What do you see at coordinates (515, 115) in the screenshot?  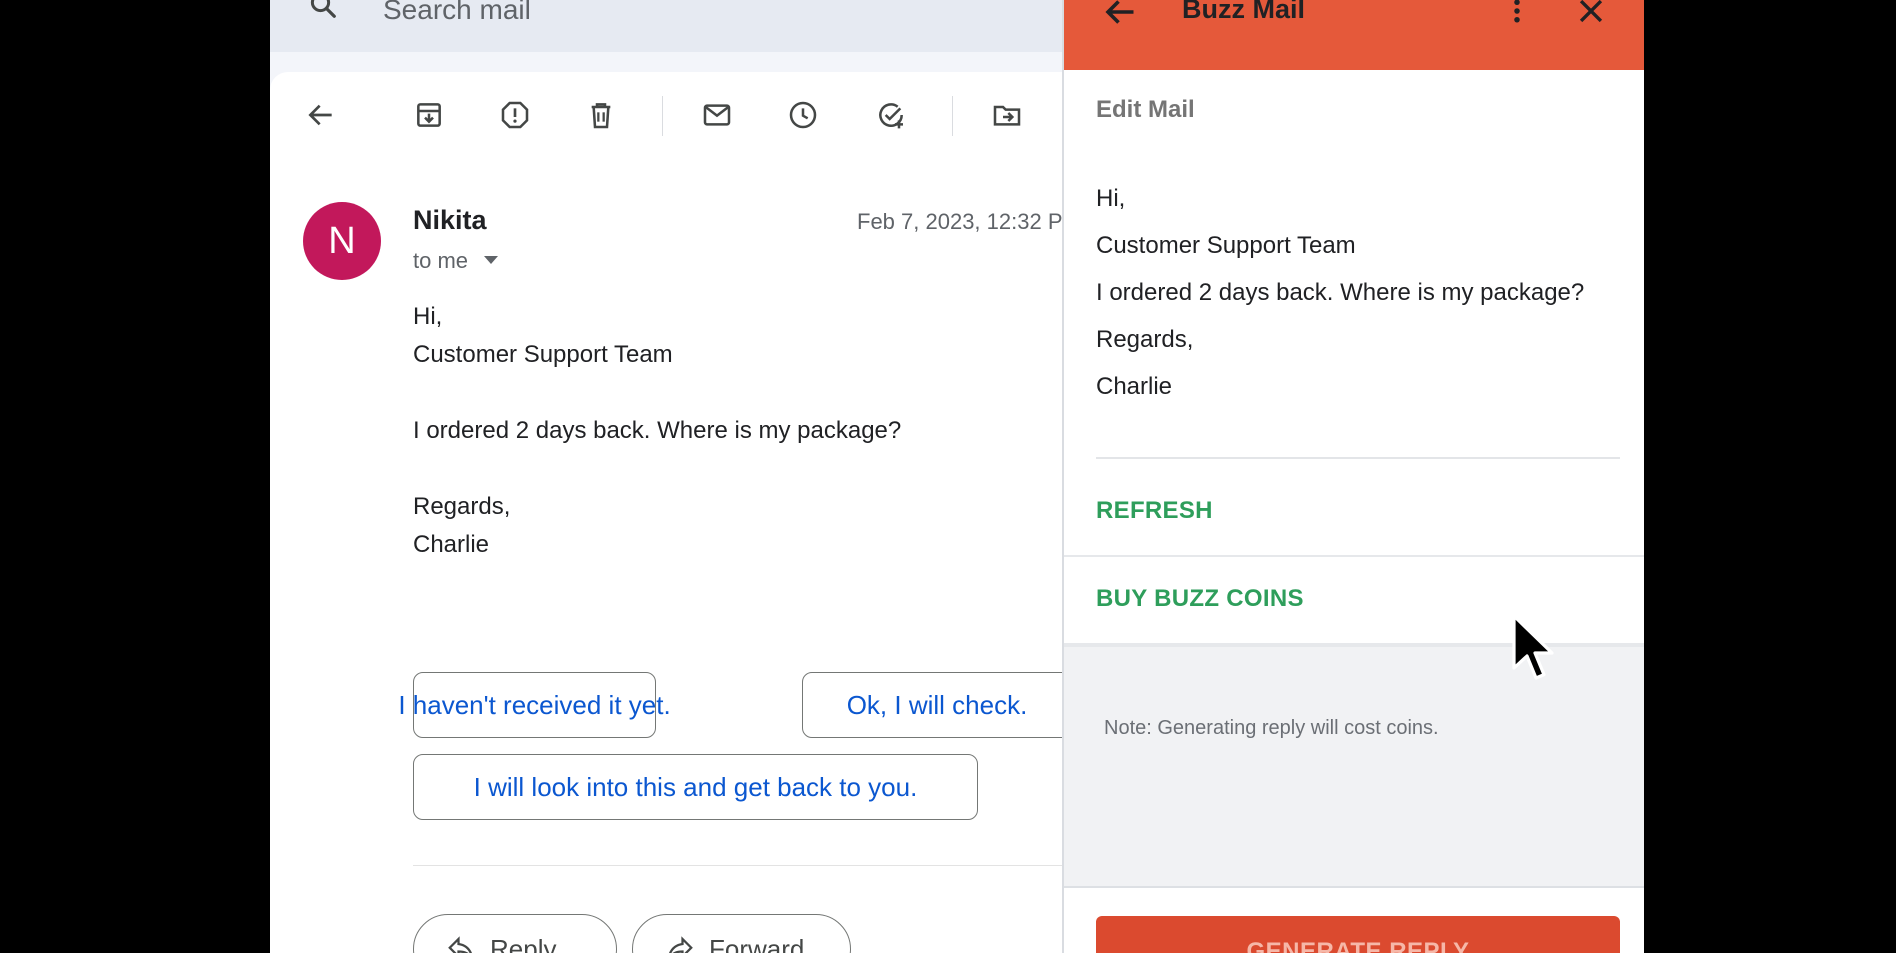 I see `report-spam-icon` at bounding box center [515, 115].